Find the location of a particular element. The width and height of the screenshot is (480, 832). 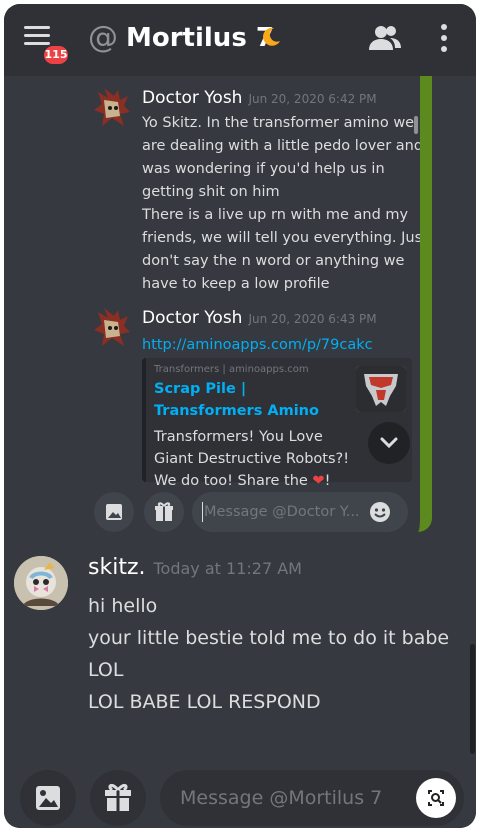

message-line: your little bestie told me to do it babe is located at coordinates (269, 638).